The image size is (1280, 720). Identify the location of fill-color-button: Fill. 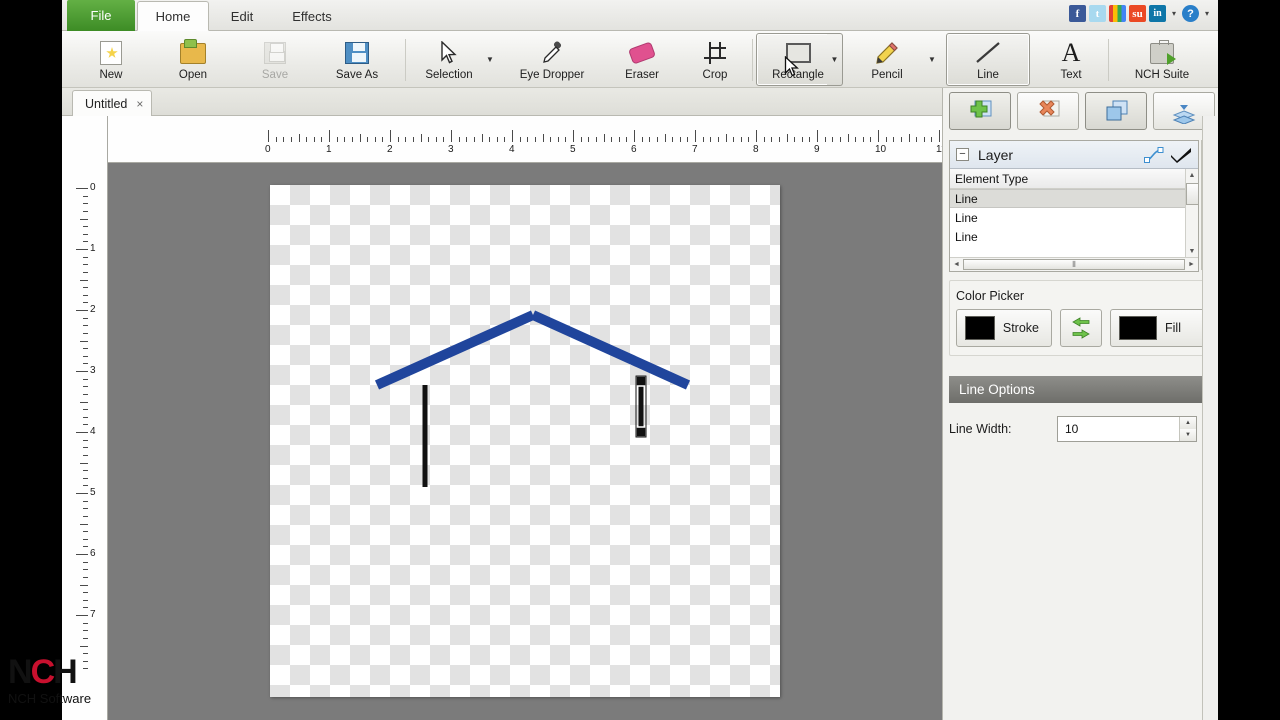
(1158, 328).